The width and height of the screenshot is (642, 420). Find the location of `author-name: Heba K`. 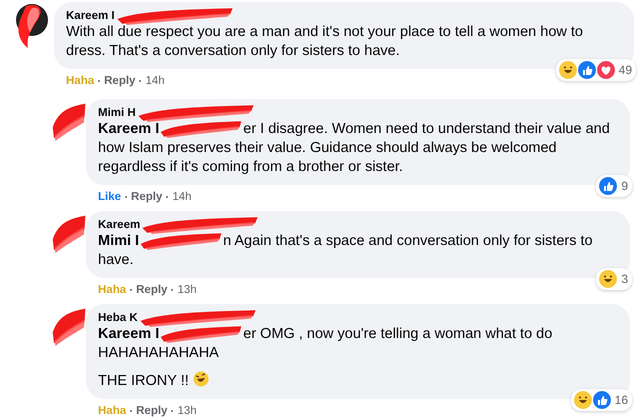

author-name: Heba K is located at coordinates (118, 318).